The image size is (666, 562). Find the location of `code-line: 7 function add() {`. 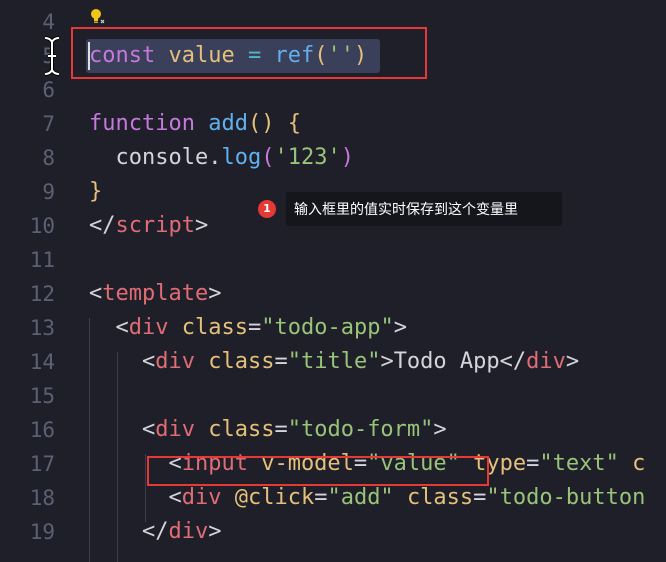

code-line: 7 function add() { is located at coordinates (333, 124).